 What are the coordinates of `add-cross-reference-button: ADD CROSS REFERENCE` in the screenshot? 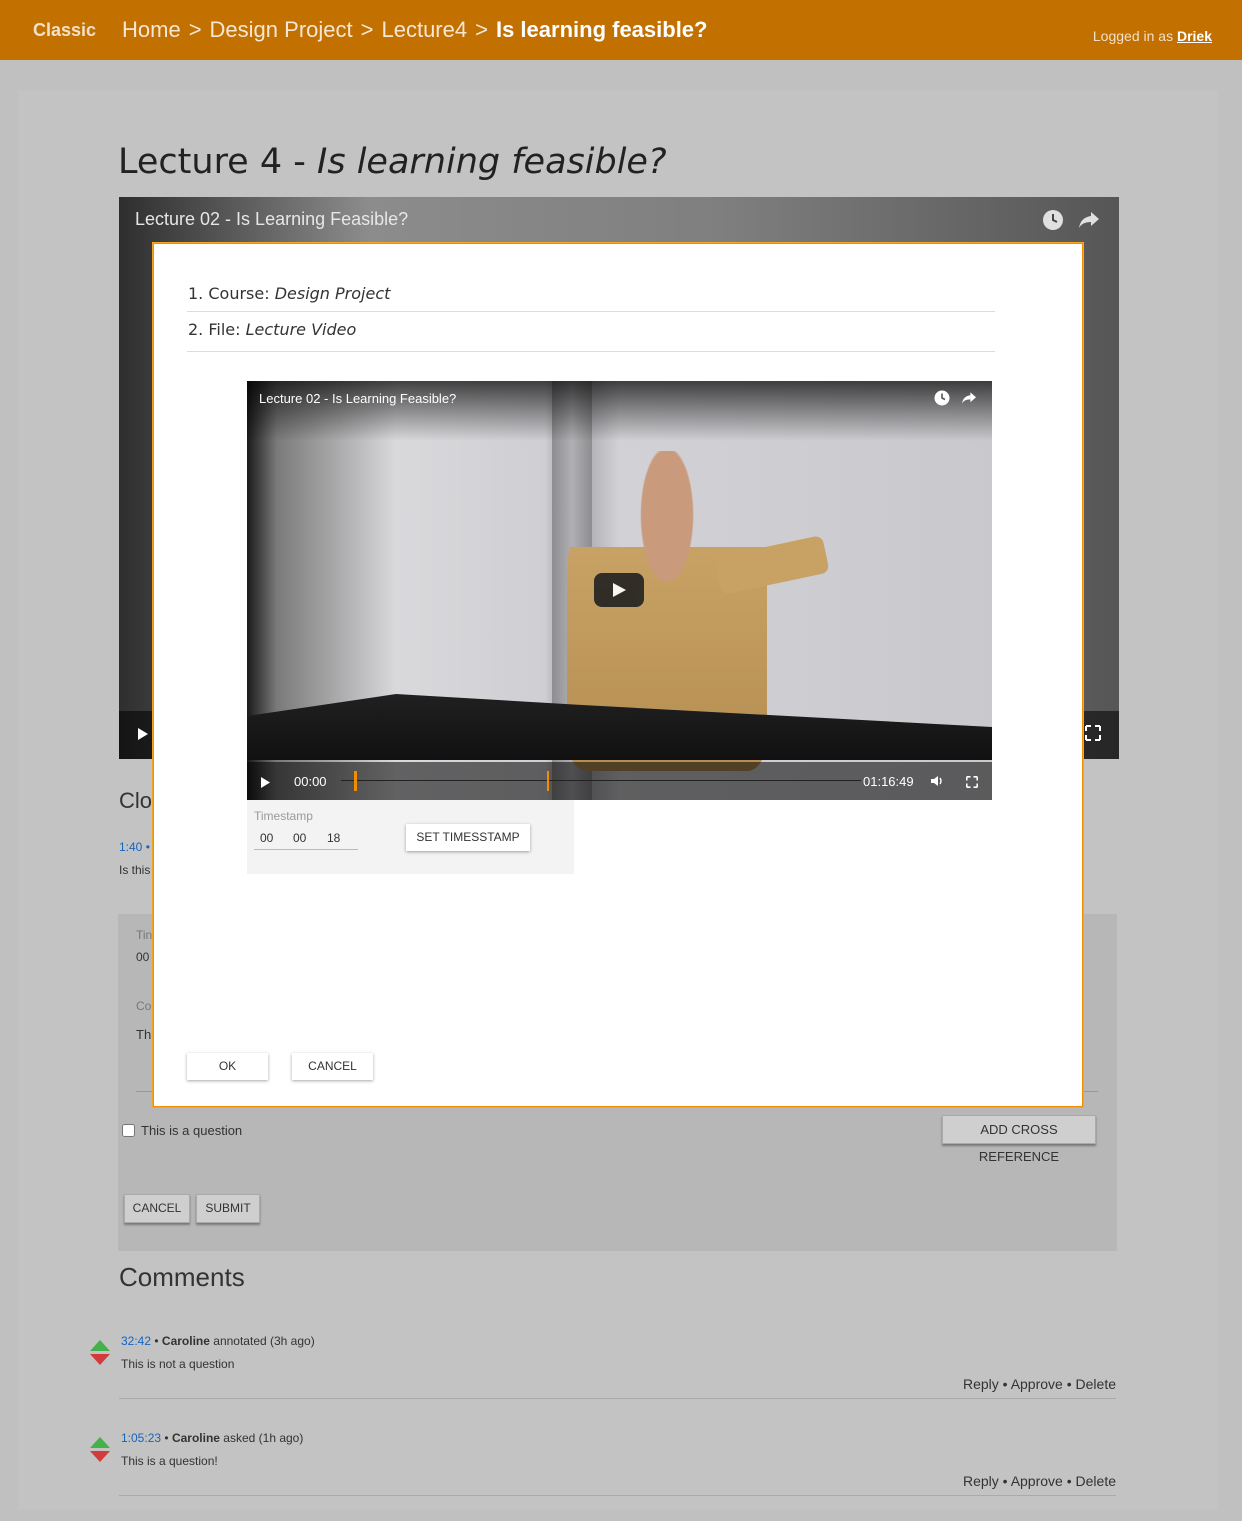 It's located at (1019, 1139).